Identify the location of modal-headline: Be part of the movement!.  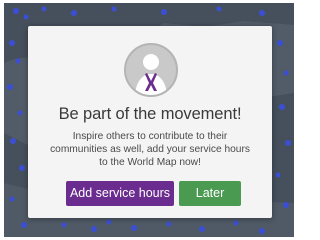
(150, 114).